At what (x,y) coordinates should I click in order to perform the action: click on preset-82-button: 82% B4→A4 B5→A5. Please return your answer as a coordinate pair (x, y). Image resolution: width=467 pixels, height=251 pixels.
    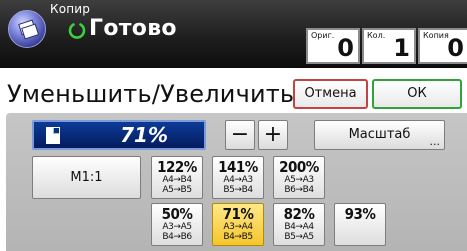
    Looking at the image, I should click on (299, 224).